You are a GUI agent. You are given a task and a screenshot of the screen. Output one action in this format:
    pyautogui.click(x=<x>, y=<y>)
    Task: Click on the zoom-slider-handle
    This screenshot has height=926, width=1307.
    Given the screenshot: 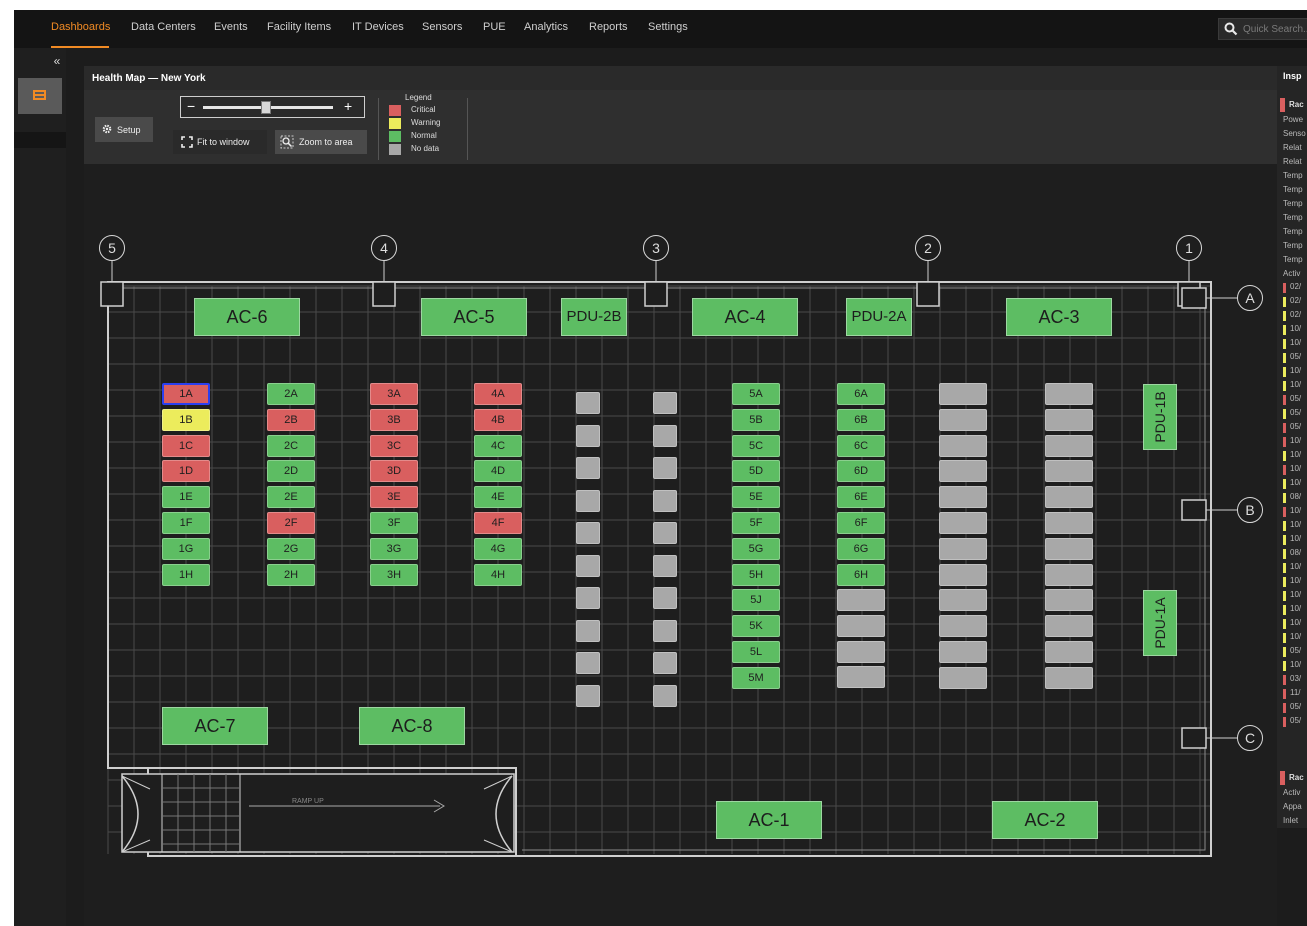 What is the action you would take?
    pyautogui.click(x=265, y=107)
    